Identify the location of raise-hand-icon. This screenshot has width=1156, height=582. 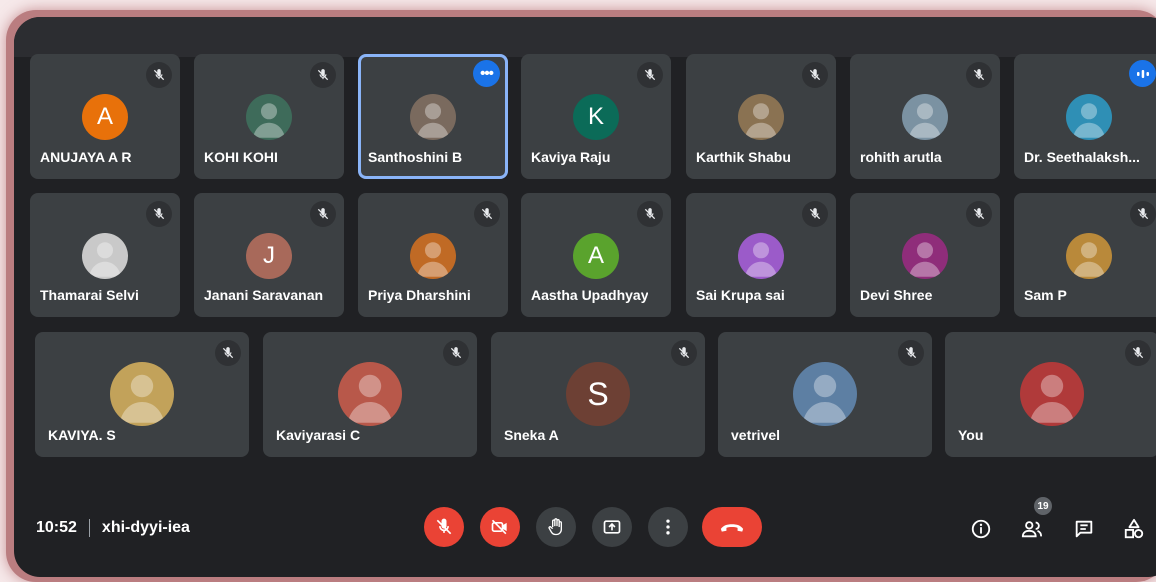
(555, 527).